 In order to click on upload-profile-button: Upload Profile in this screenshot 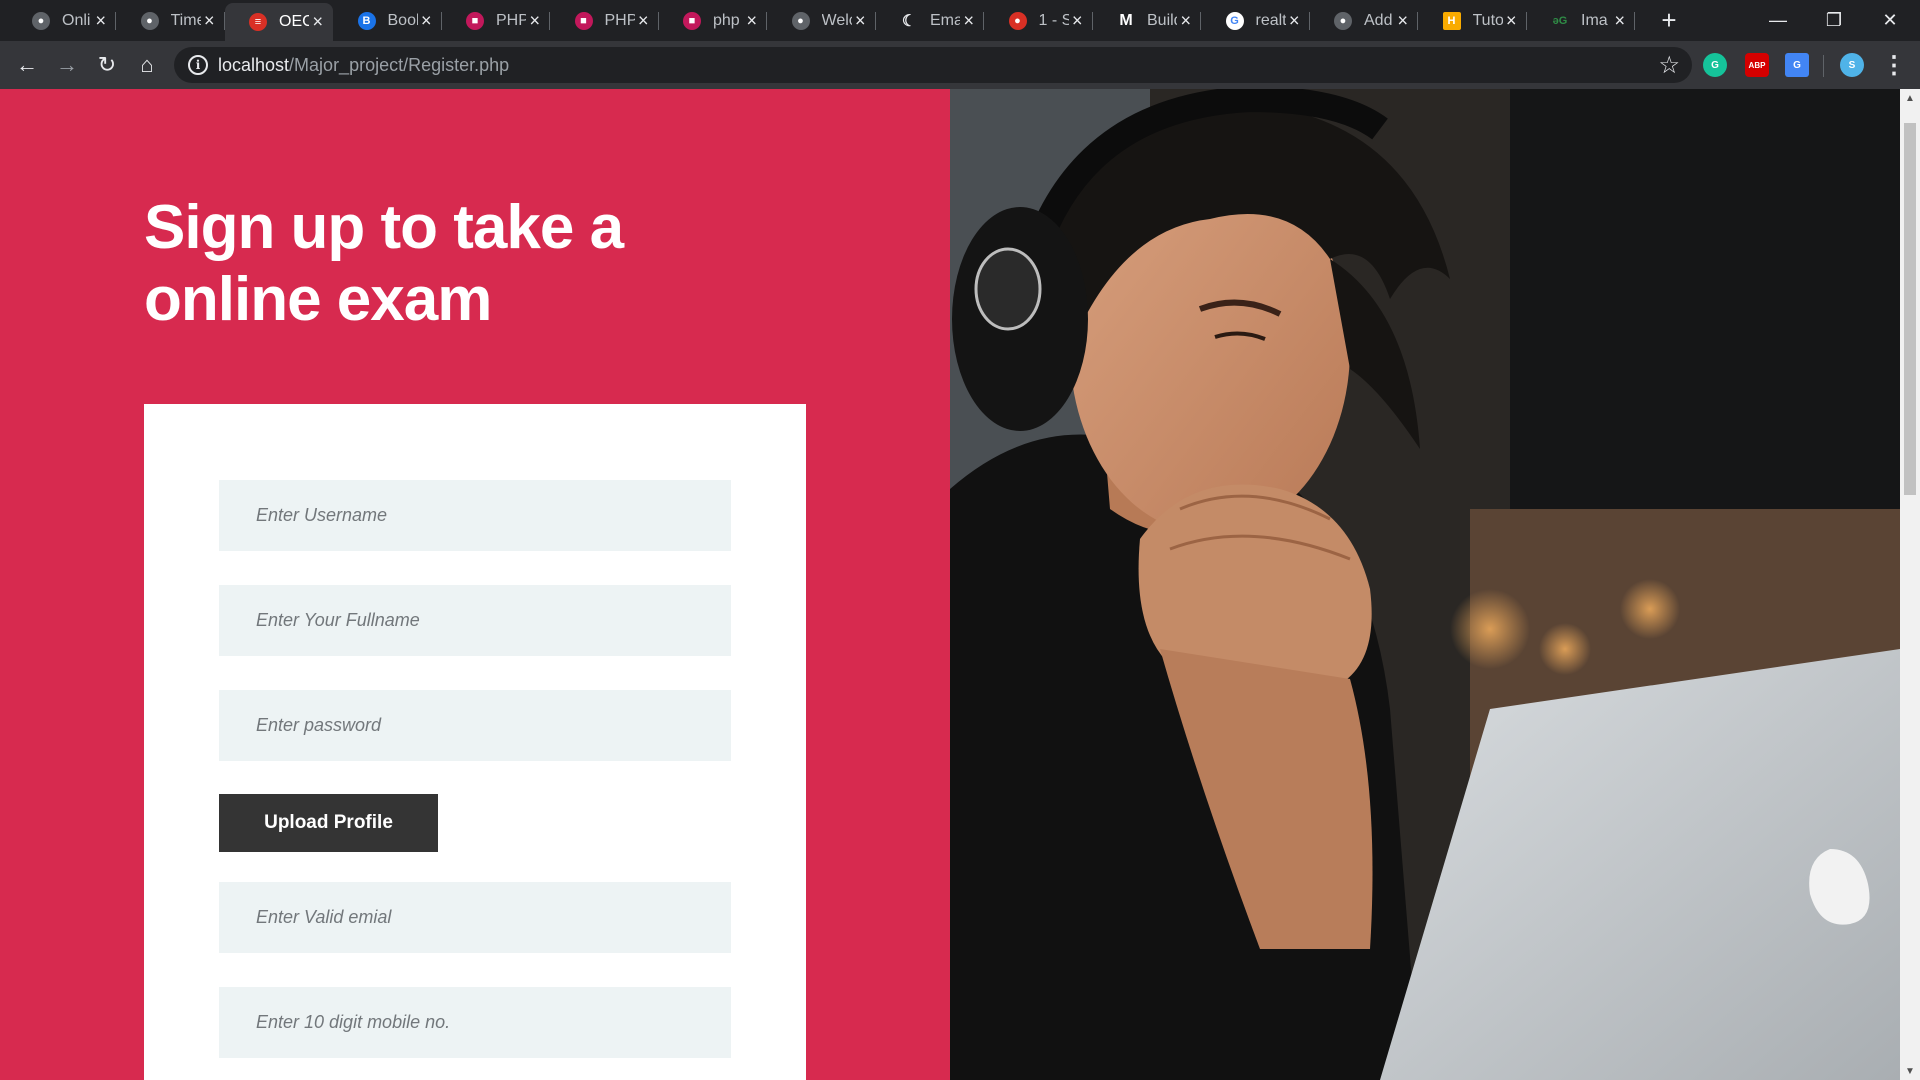, I will do `click(328, 823)`.